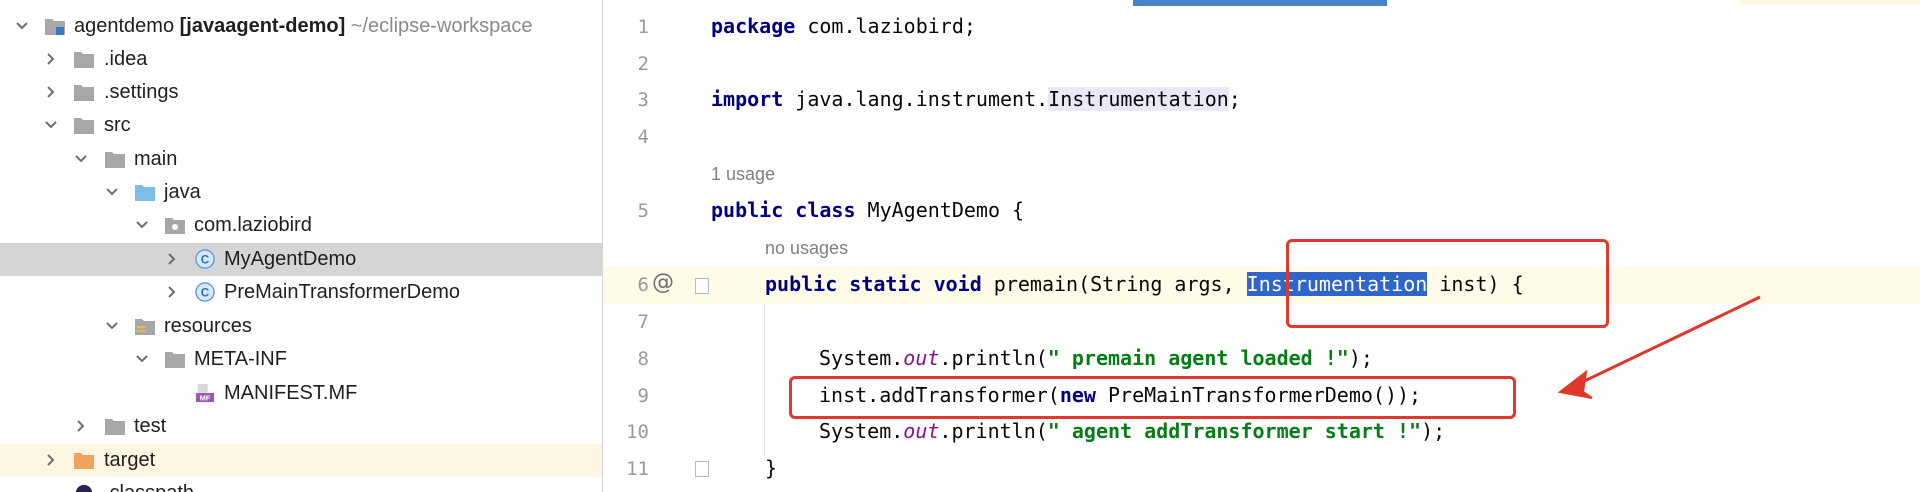 The image size is (1920, 492). Describe the element at coordinates (1659, 347) in the screenshot. I see `annotation-arrow` at that location.